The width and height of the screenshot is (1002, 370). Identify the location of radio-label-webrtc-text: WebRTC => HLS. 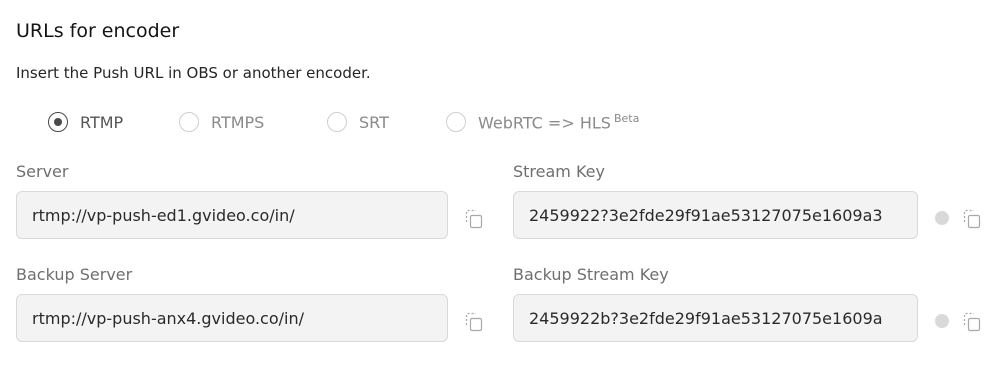
(544, 123).